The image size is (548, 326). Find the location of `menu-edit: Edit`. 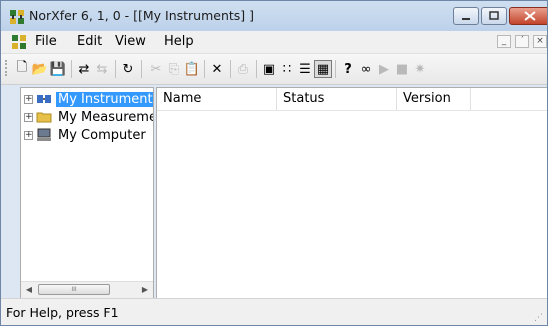

menu-edit: Edit is located at coordinates (89, 41).